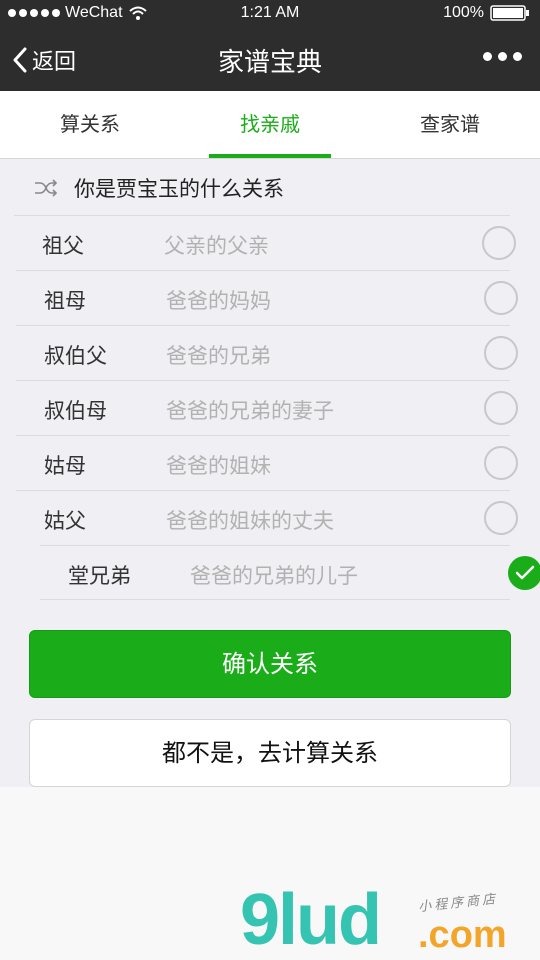 This screenshot has width=540, height=960. I want to click on tab-bar: 算关系 找亲戚 查家谱, so click(270, 125).